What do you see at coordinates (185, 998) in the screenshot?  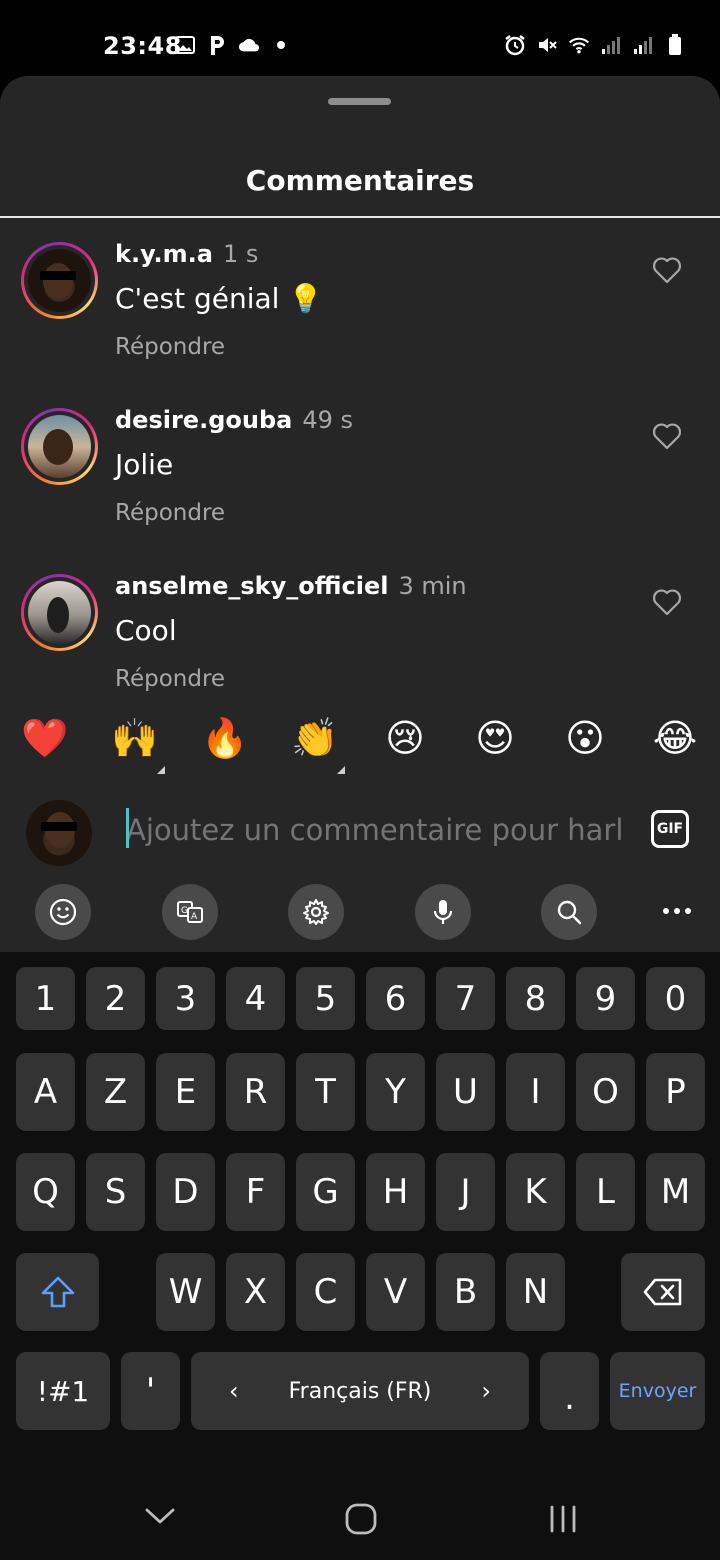 I see `key-3: 3` at bounding box center [185, 998].